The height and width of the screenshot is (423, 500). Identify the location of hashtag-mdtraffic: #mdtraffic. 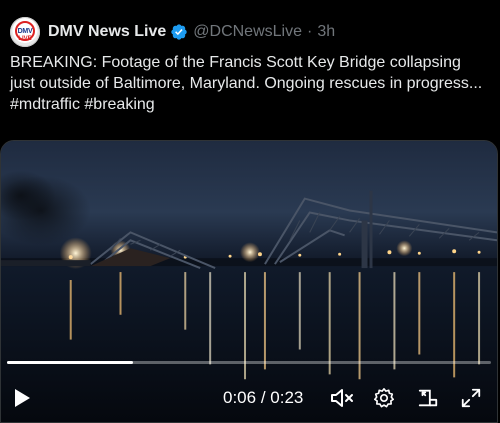
(45, 104).